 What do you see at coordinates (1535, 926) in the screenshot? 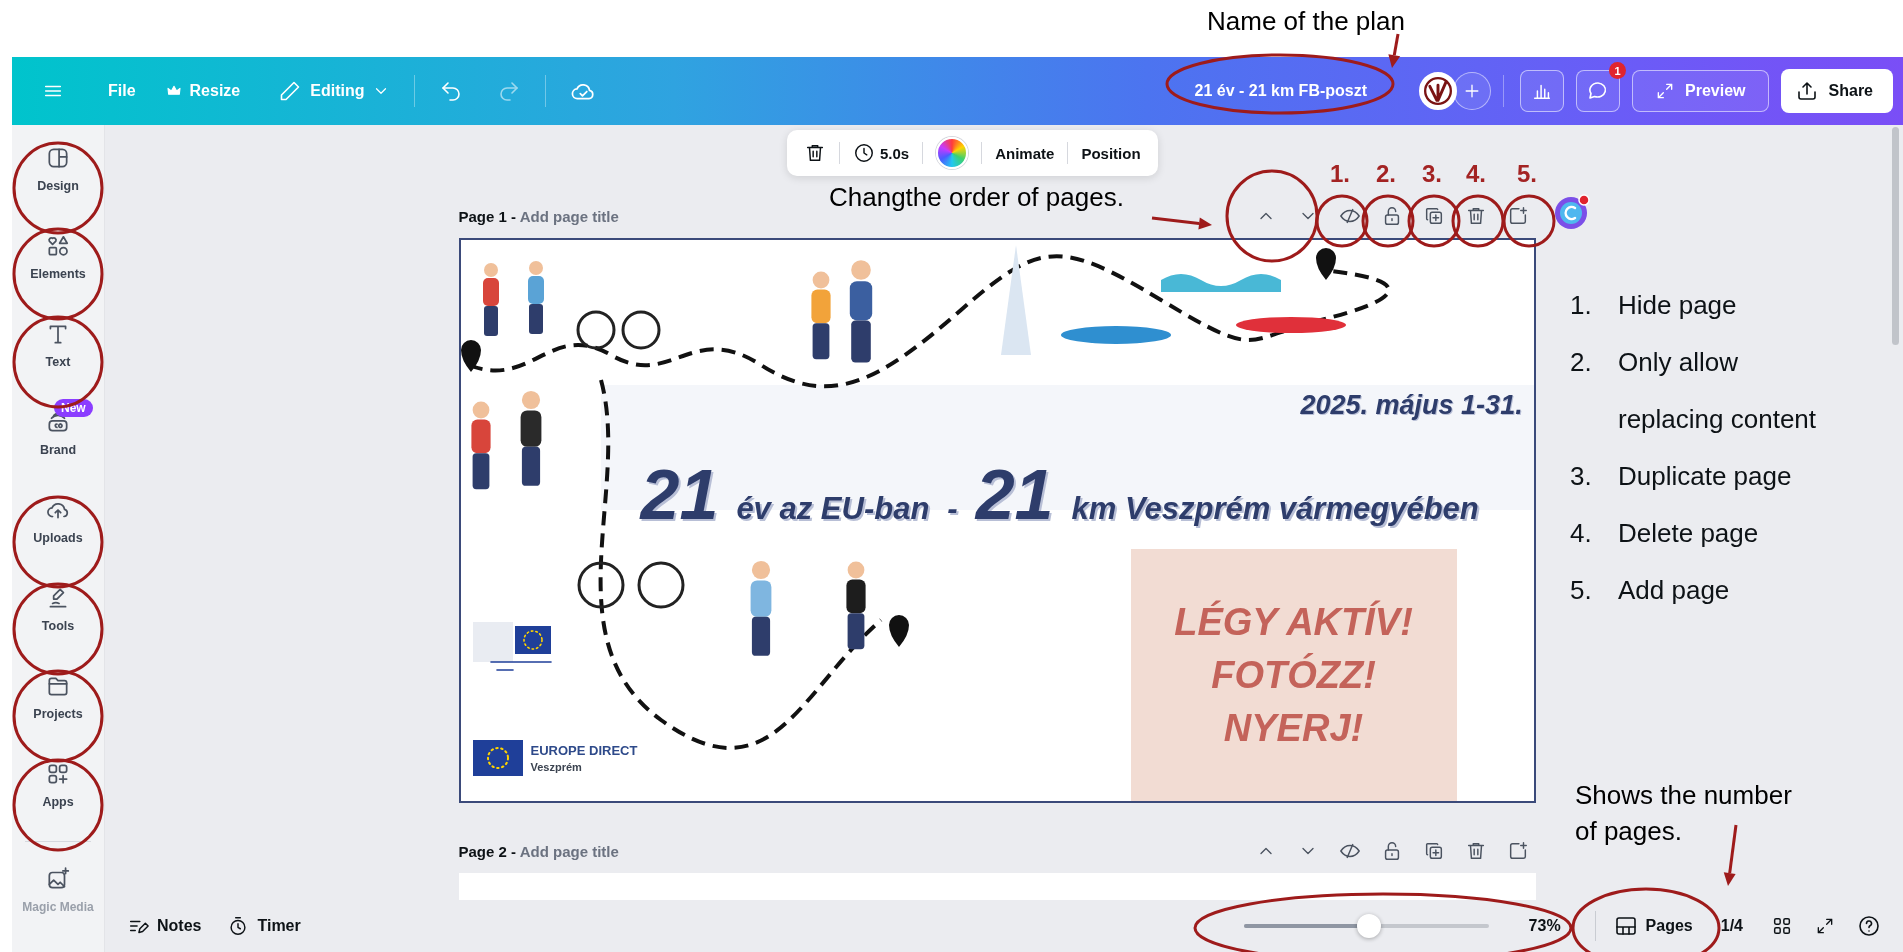
I see `zoom-level: 73%` at bounding box center [1535, 926].